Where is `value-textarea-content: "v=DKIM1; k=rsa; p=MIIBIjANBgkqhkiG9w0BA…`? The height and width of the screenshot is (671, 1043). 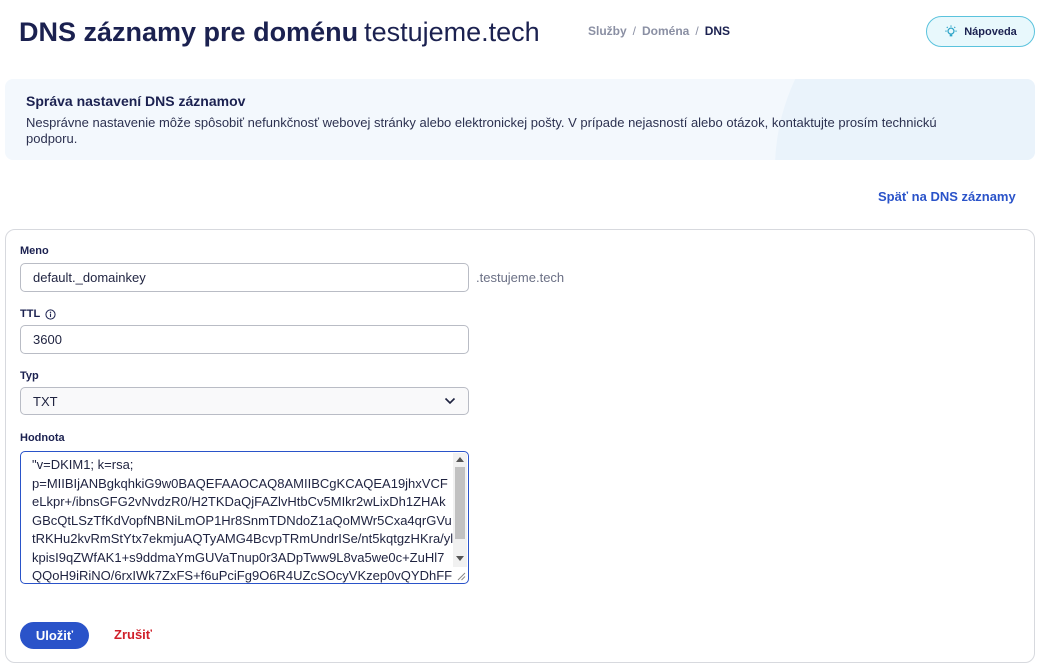 value-textarea-content: "v=DKIM1; k=rsa; p=MIIBIjANBgkqhkiG9w0BA… is located at coordinates (243, 519).